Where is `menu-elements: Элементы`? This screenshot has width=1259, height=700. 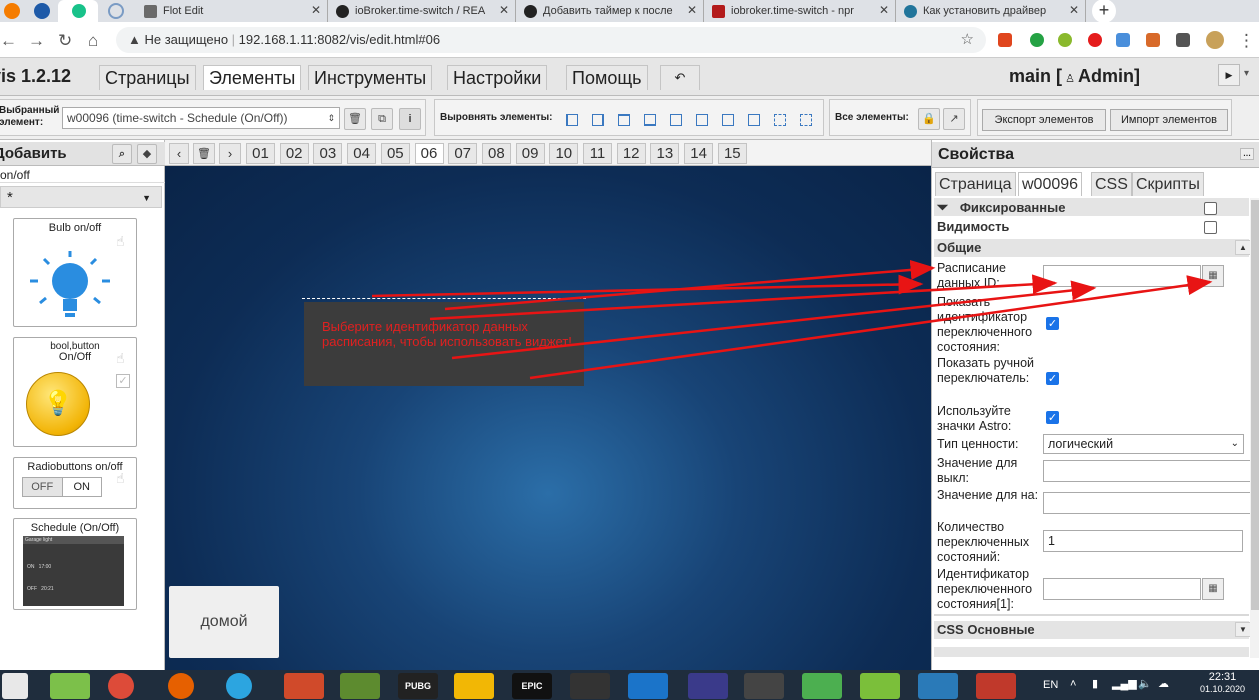
menu-elements: Элементы is located at coordinates (252, 77).